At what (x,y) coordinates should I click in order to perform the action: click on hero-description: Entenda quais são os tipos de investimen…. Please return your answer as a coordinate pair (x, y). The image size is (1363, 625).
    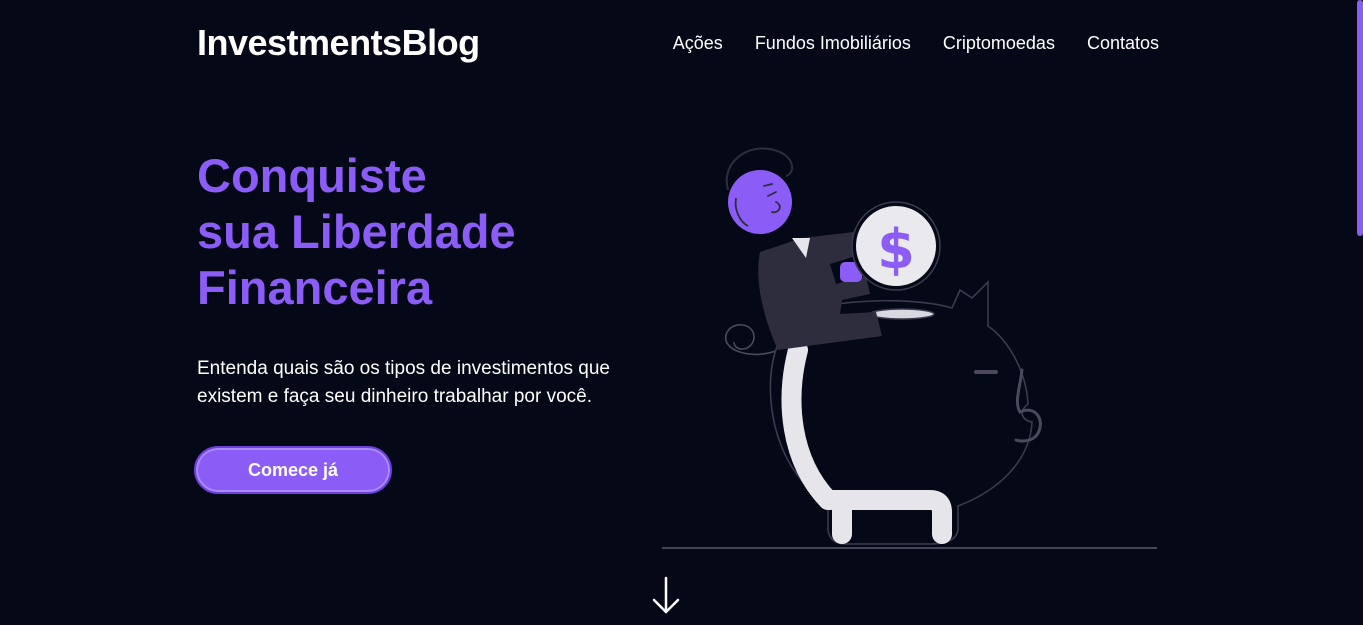
    Looking at the image, I should click on (403, 382).